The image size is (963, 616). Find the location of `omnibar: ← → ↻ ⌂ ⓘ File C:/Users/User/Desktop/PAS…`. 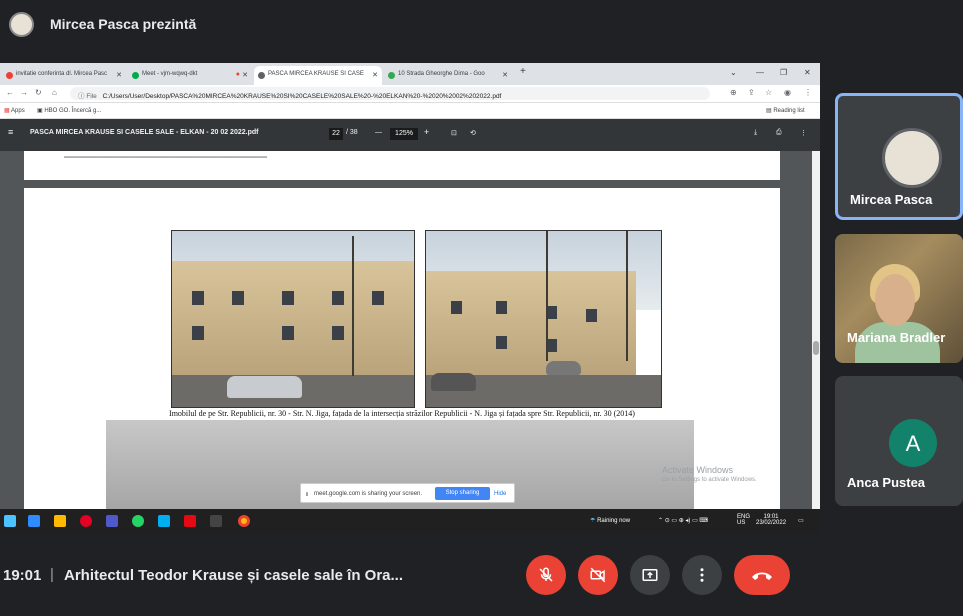

omnibar: ← → ↻ ⌂ ⓘ File C:/Users/User/Desktop/PAS… is located at coordinates (410, 94).